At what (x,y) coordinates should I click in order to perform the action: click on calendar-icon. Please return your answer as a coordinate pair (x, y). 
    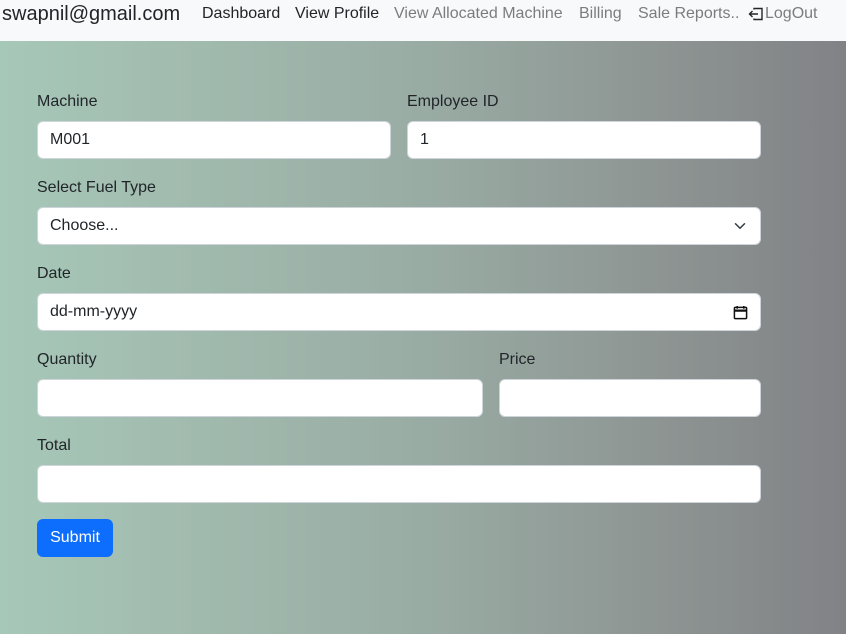
    Looking at the image, I should click on (740, 312).